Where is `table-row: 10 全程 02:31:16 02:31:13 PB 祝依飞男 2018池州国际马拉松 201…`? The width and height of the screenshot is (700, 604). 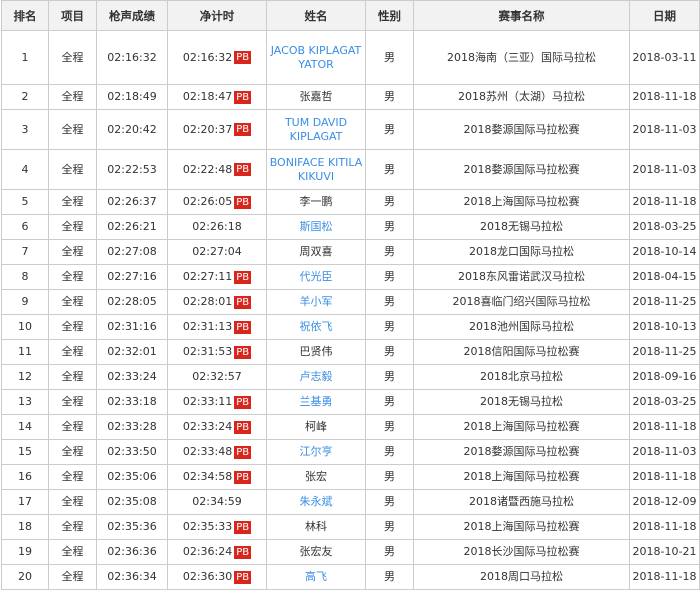
table-row: 10 全程 02:31:16 02:31:13 PB 祝依飞男 2018池州国际马拉松 201… is located at coordinates (350, 327).